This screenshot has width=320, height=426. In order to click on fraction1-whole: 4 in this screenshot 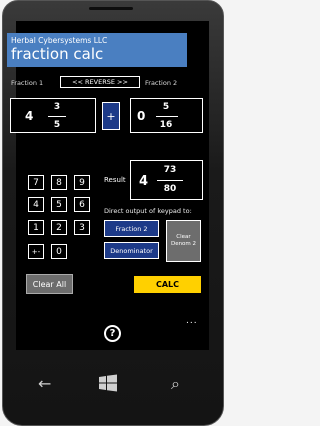, I will do `click(29, 116)`.